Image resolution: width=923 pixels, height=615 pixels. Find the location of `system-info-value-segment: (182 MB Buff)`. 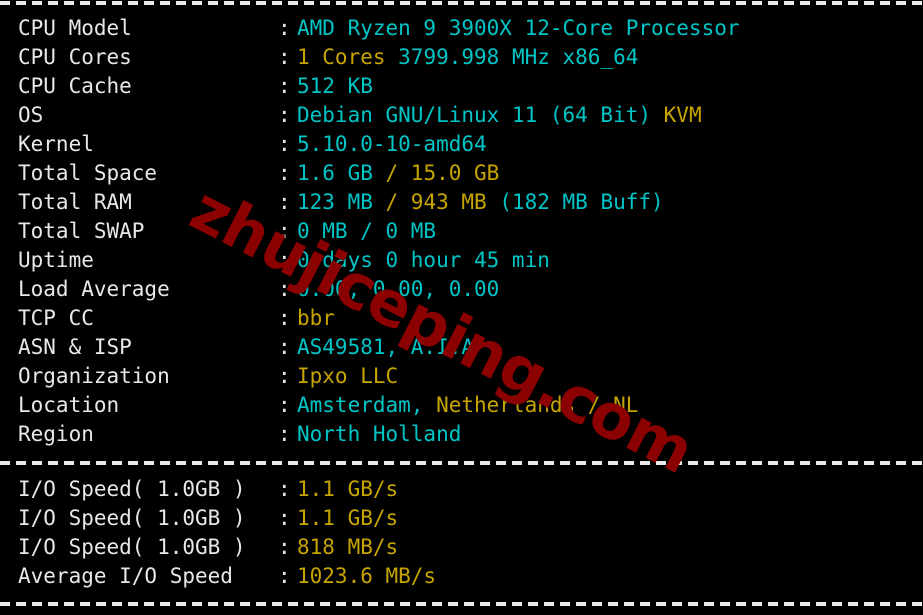

system-info-value-segment: (182 MB Buff) is located at coordinates (581, 202).